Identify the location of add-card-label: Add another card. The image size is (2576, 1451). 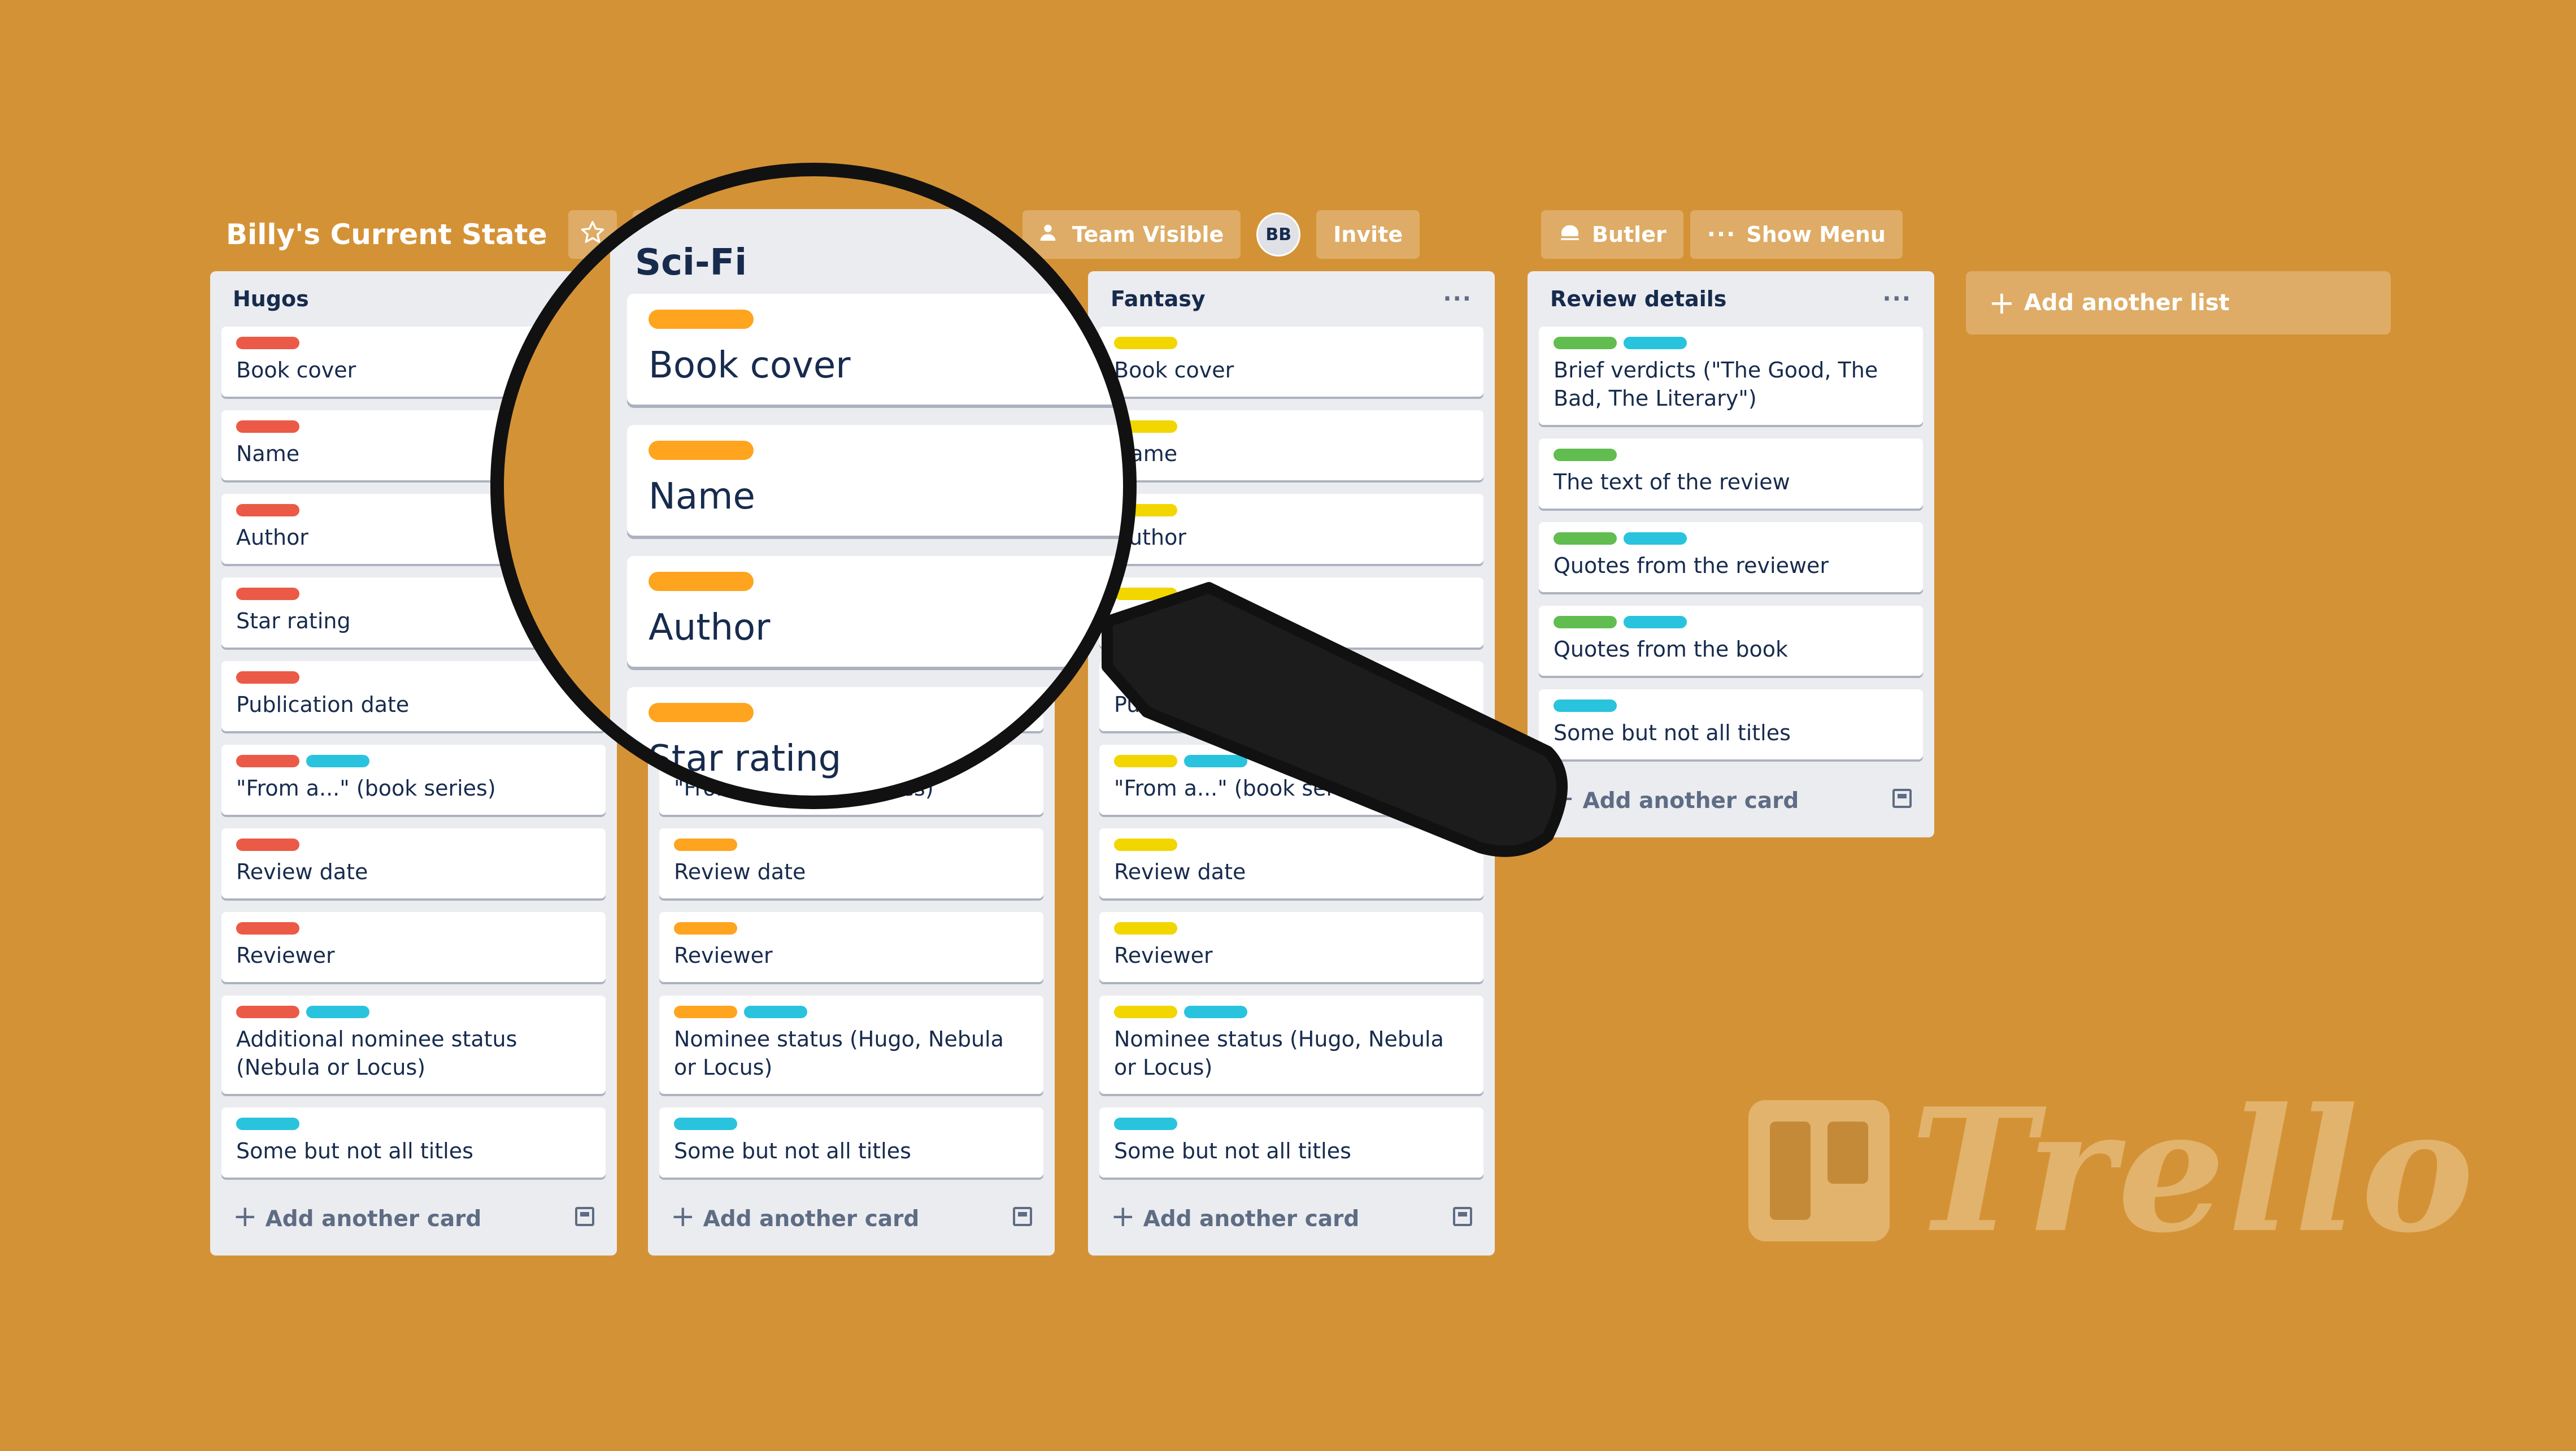
(811, 1219).